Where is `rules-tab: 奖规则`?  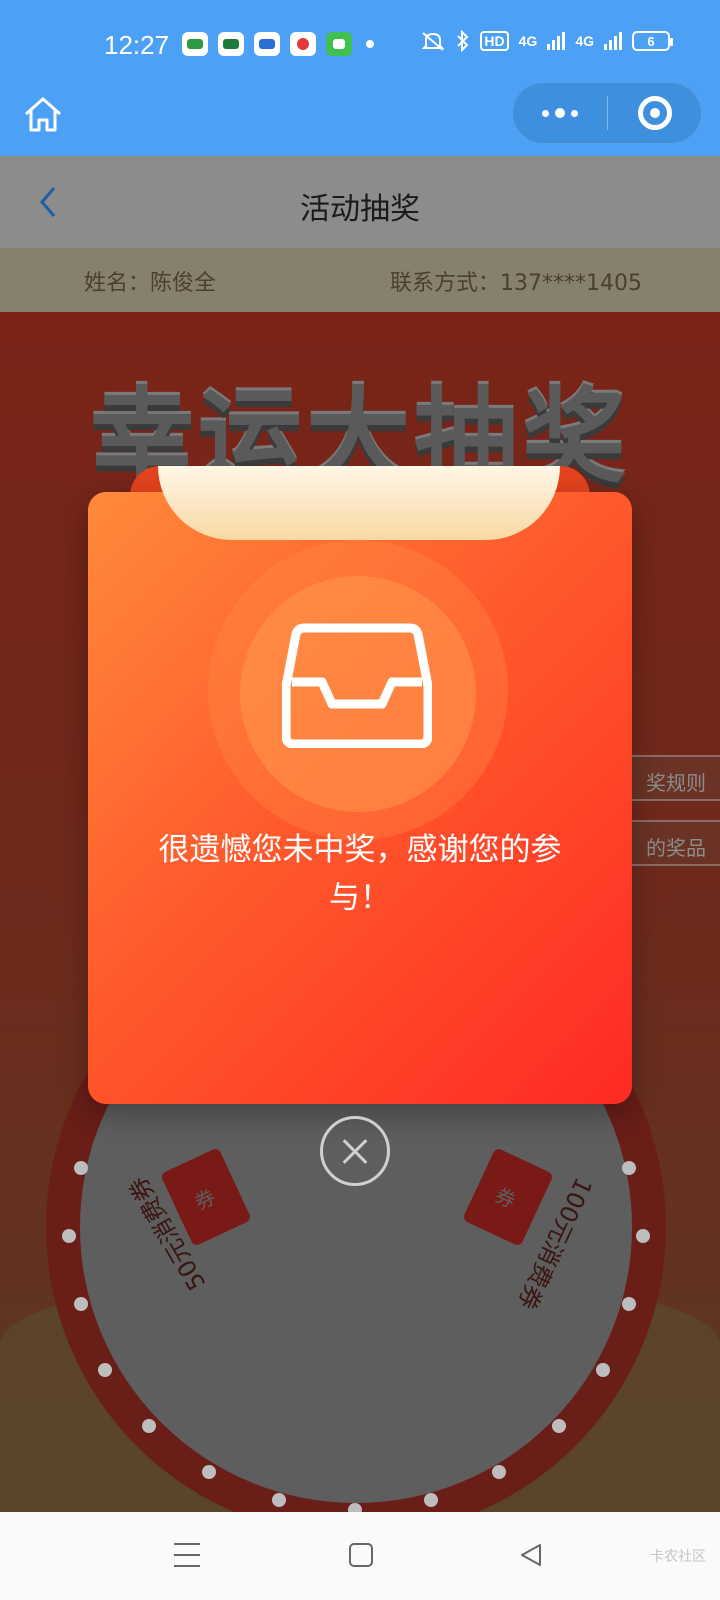
rules-tab: 奖规则 is located at coordinates (675, 778).